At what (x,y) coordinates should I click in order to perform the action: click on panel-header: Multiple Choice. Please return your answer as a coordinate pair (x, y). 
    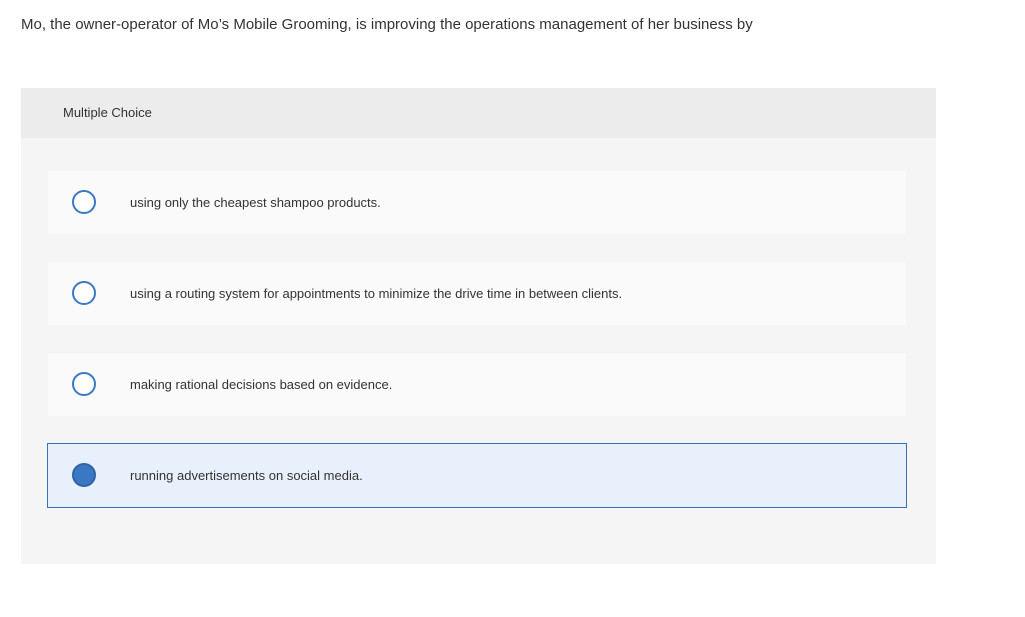
    Looking at the image, I should click on (478, 113).